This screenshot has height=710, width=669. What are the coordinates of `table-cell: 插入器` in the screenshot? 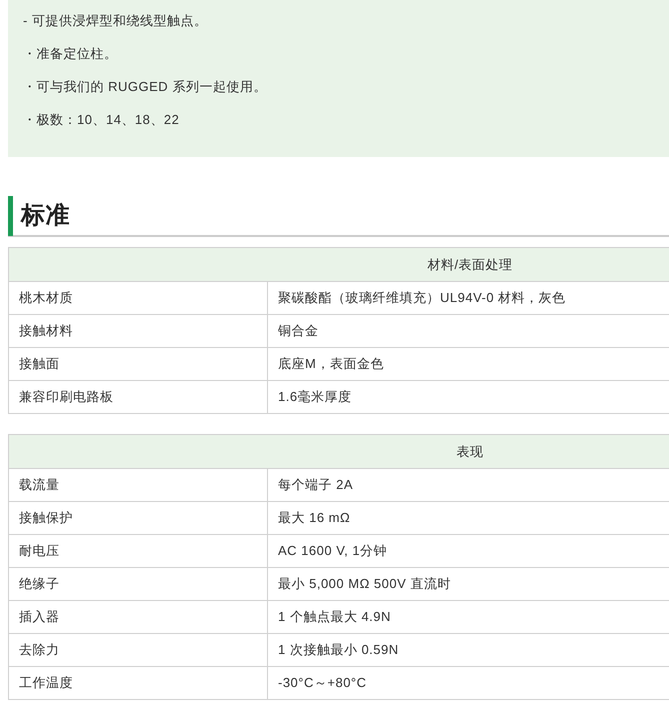 It's located at (138, 617).